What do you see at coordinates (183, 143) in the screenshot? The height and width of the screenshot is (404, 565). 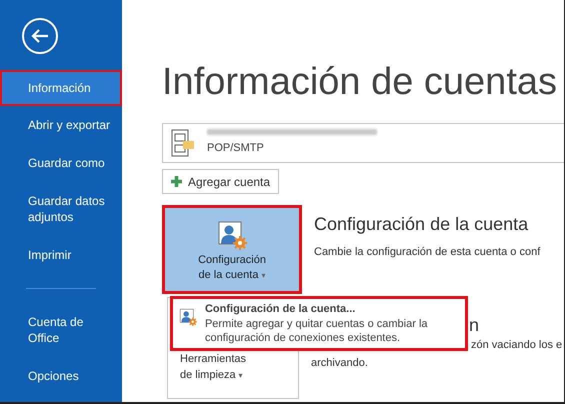 I see `mailbox-icon` at bounding box center [183, 143].